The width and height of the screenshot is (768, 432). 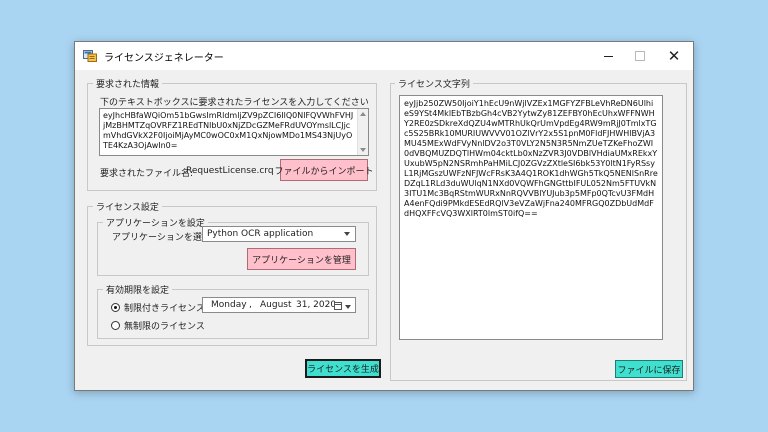 I want to click on application-group-label: アプリケーションを設定, so click(x=155, y=222).